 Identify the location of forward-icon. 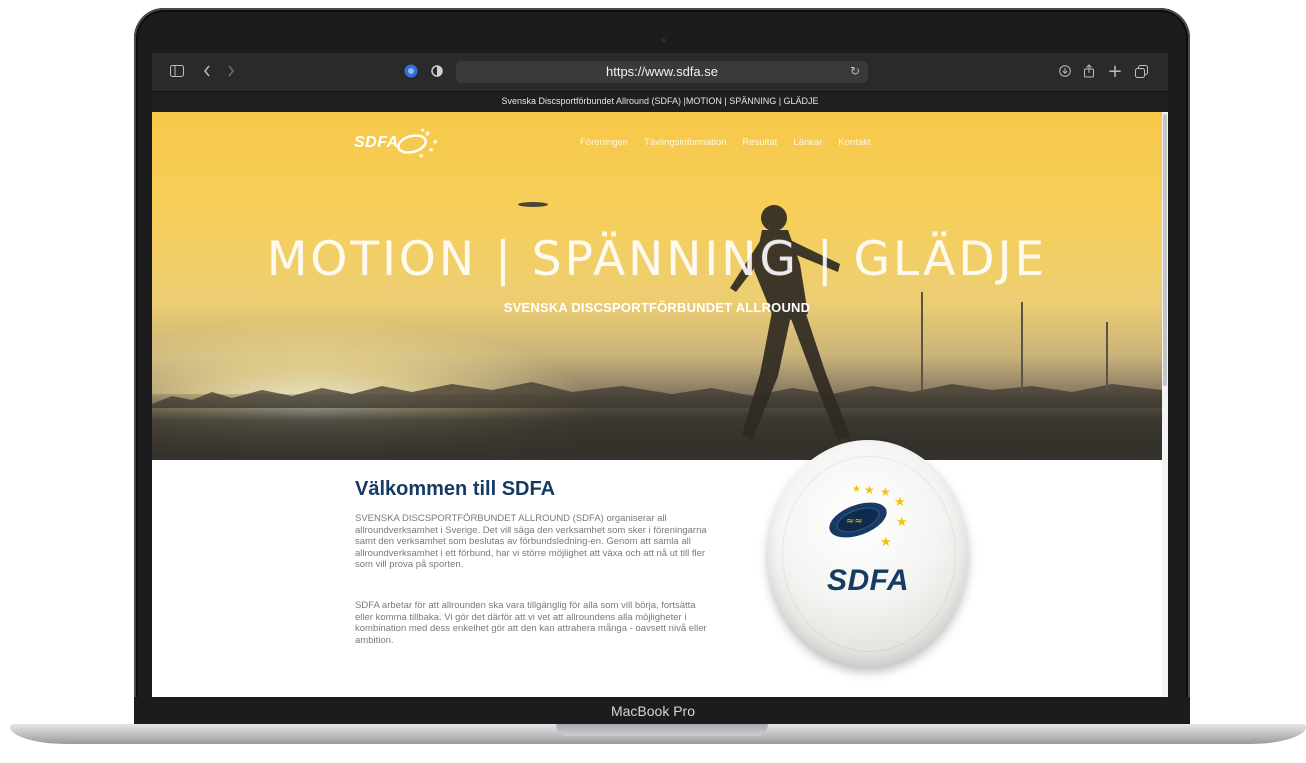
(231, 71).